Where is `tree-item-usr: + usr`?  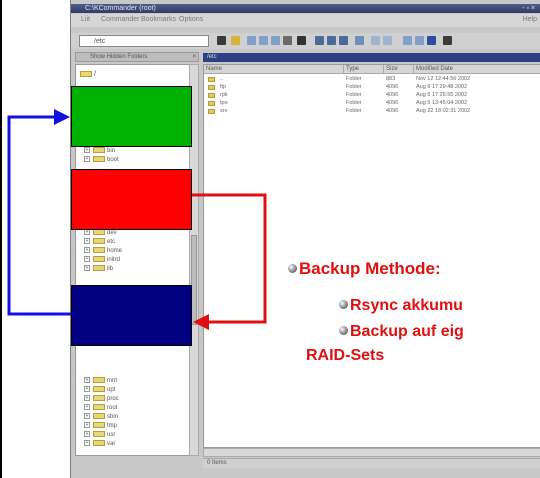
tree-item-usr: + usr is located at coordinates (99, 435).